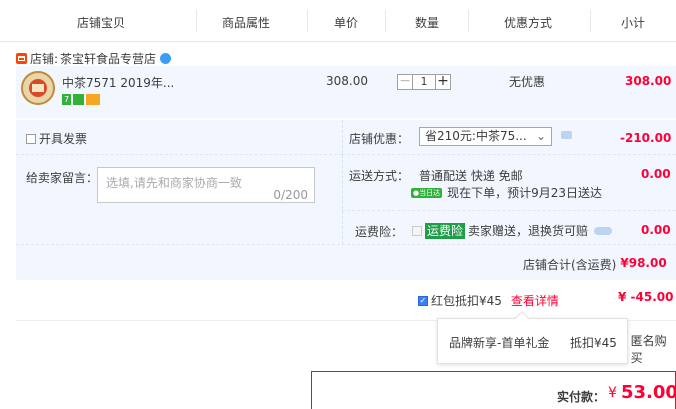 This screenshot has width=676, height=409. I want to click on service-tag-shield-icon, so click(79, 99).